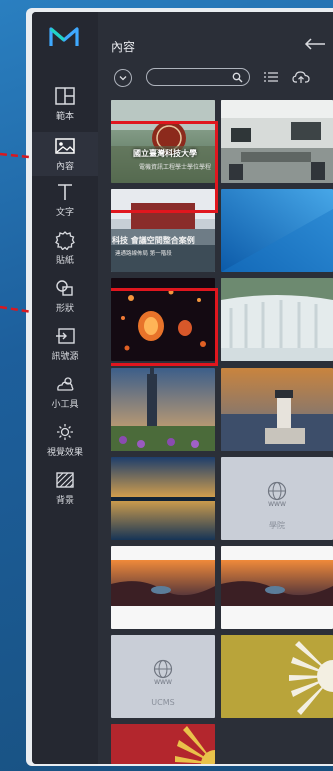 Image resolution: width=333 pixels, height=771 pixels. Describe the element at coordinates (64, 36) in the screenshot. I see `app-logo` at that location.